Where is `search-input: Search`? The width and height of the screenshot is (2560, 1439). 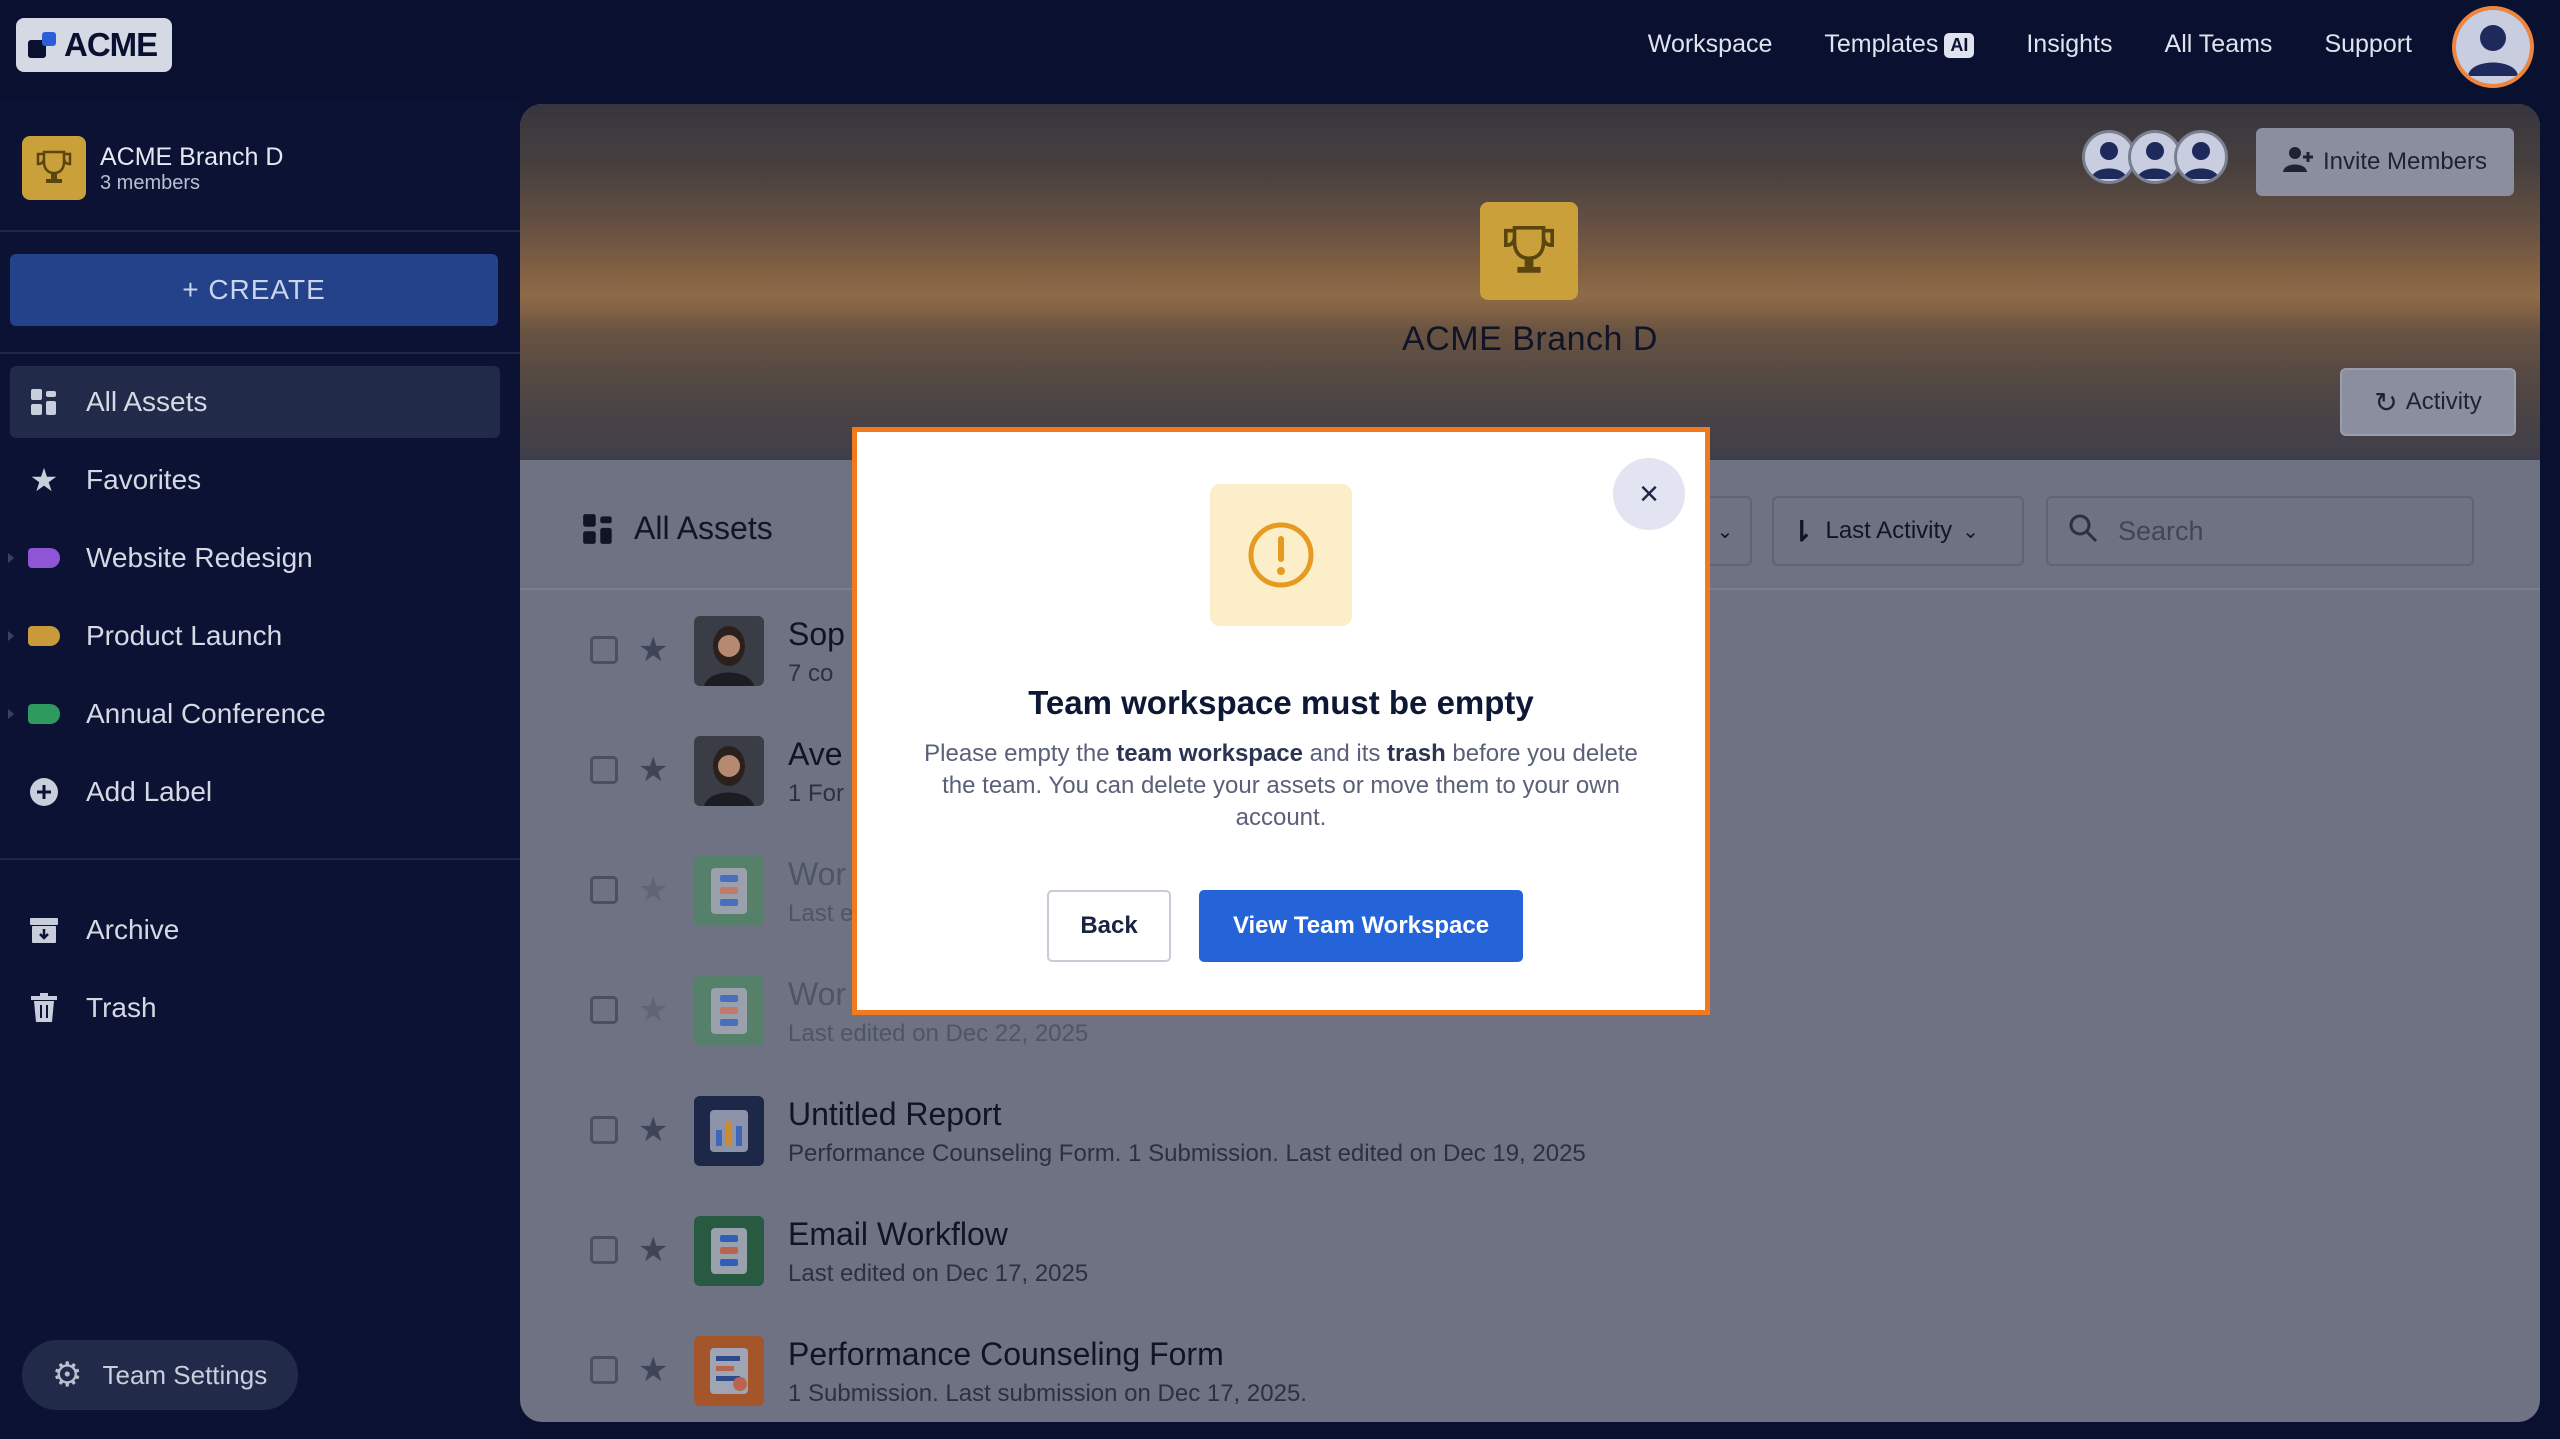 search-input: Search is located at coordinates (2260, 531).